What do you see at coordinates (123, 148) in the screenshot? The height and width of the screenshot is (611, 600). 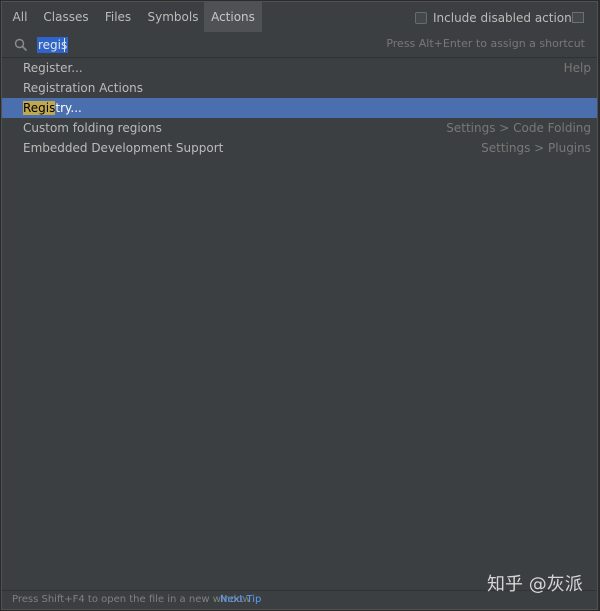 I see `result-label: Embedded Development Support` at bounding box center [123, 148].